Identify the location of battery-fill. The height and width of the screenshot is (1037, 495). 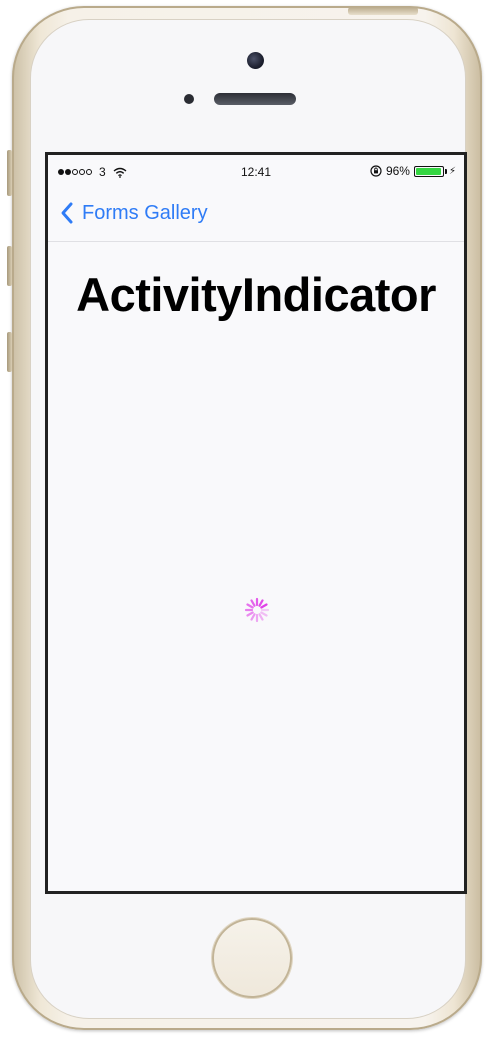
(428, 171).